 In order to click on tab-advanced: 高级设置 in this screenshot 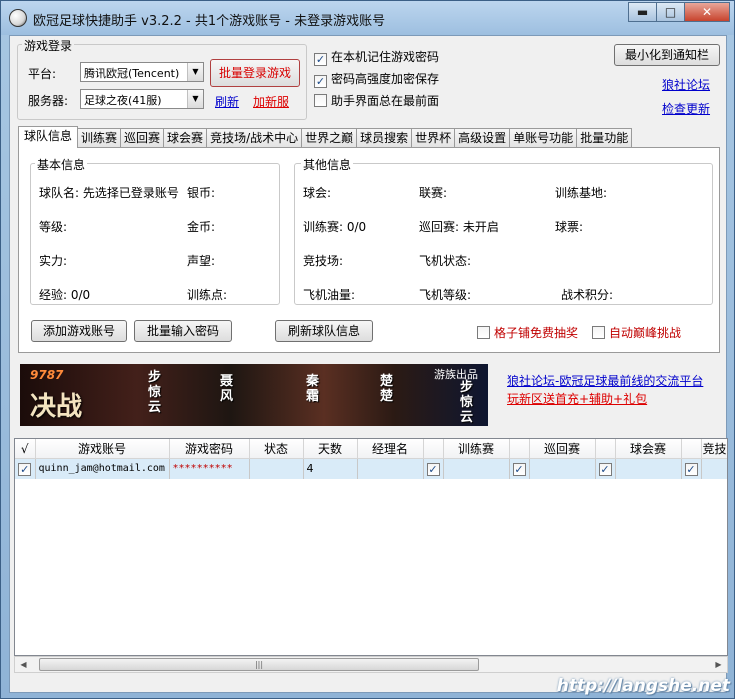, I will do `click(482, 138)`.